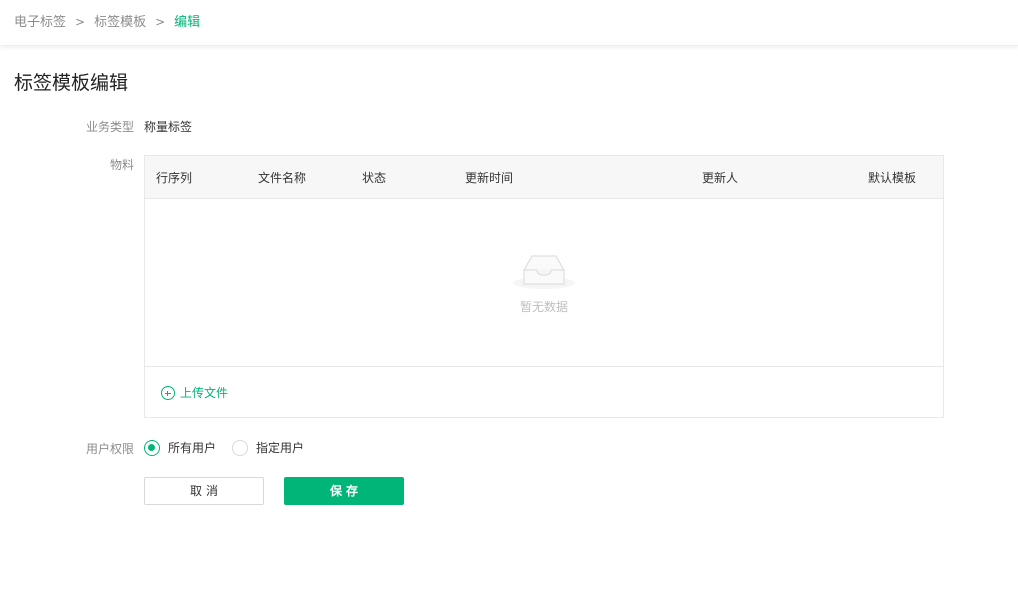  I want to click on radio-all-users: 所有用户, so click(180, 448).